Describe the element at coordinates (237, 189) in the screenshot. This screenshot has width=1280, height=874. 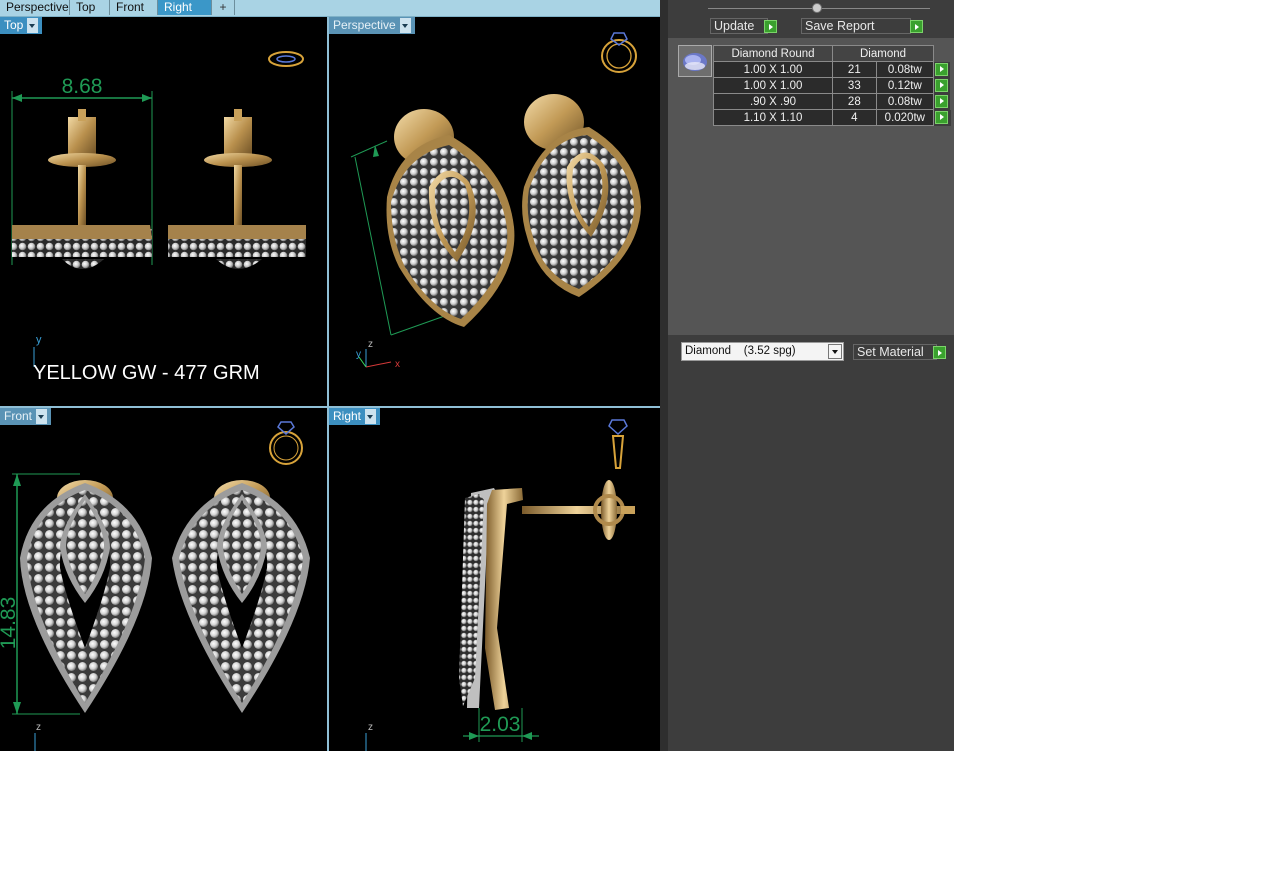
I see `earring-right-top` at that location.